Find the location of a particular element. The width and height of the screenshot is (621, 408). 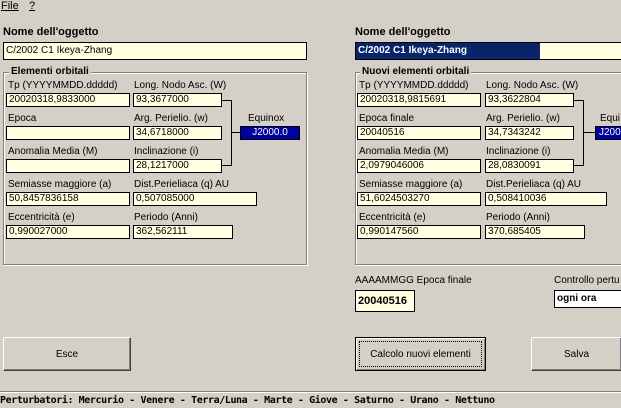

right-equinox-field: J200 is located at coordinates (608, 133).